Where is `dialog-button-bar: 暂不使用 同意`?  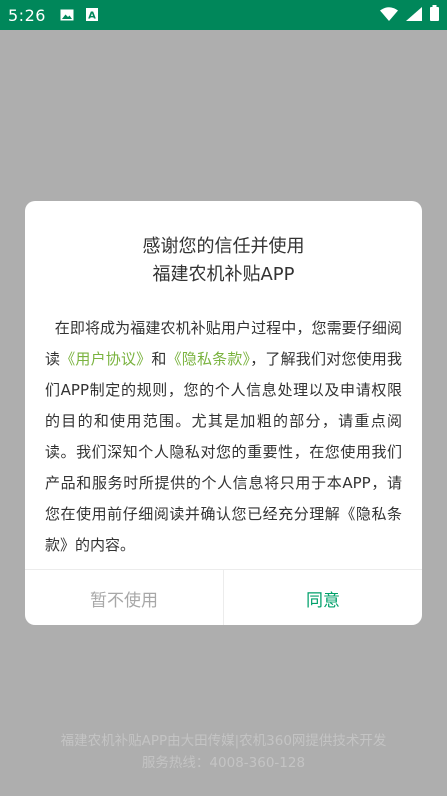
dialog-button-bar: 暂不使用 同意 is located at coordinates (223, 597).